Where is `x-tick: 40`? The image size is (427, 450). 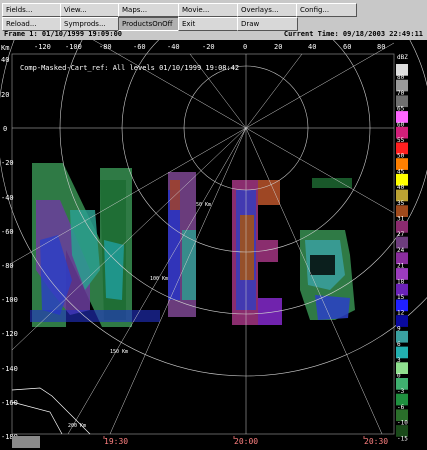 x-tick: 40 is located at coordinates (312, 47).